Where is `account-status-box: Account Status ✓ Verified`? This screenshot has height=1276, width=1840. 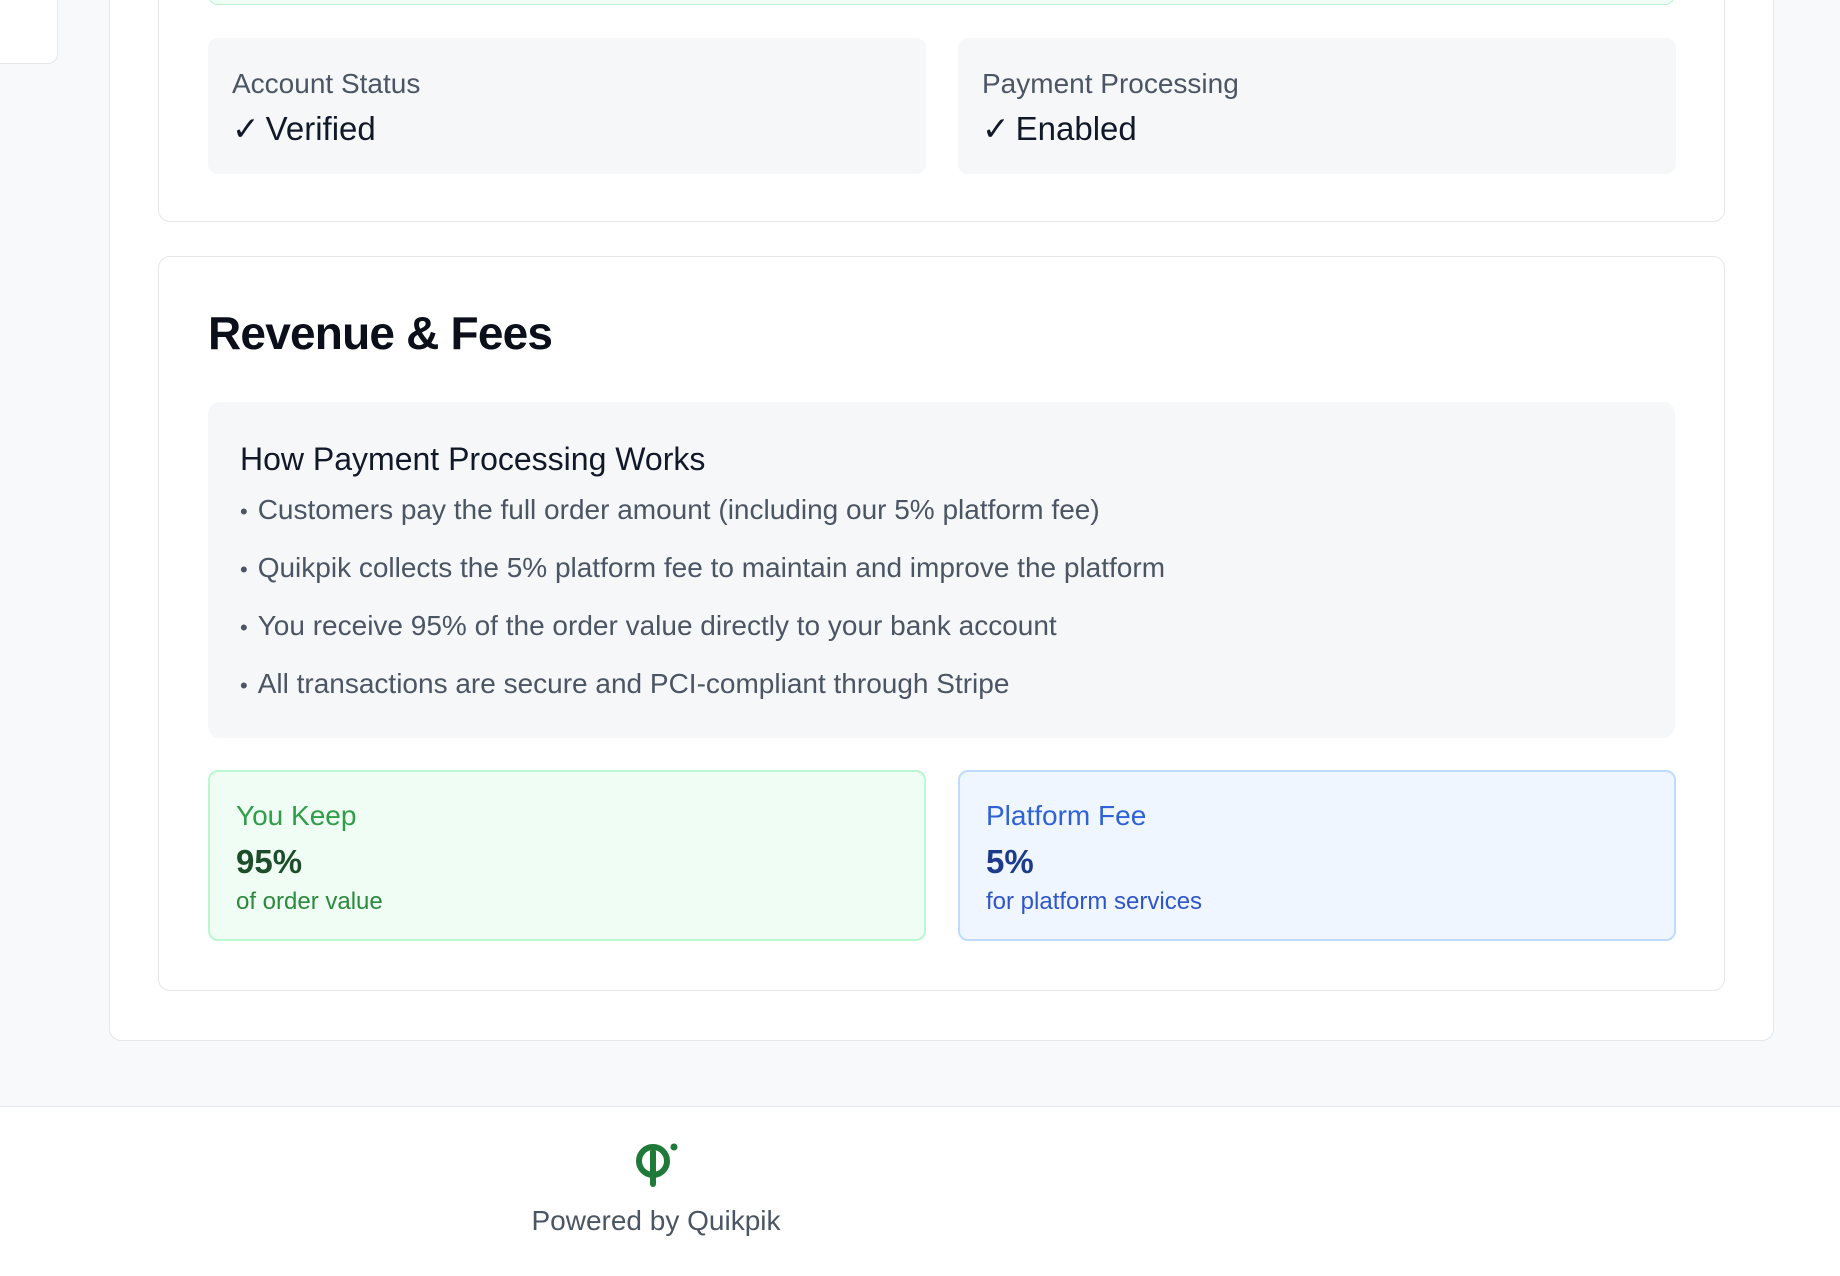
account-status-box: Account Status ✓ Verified is located at coordinates (567, 106).